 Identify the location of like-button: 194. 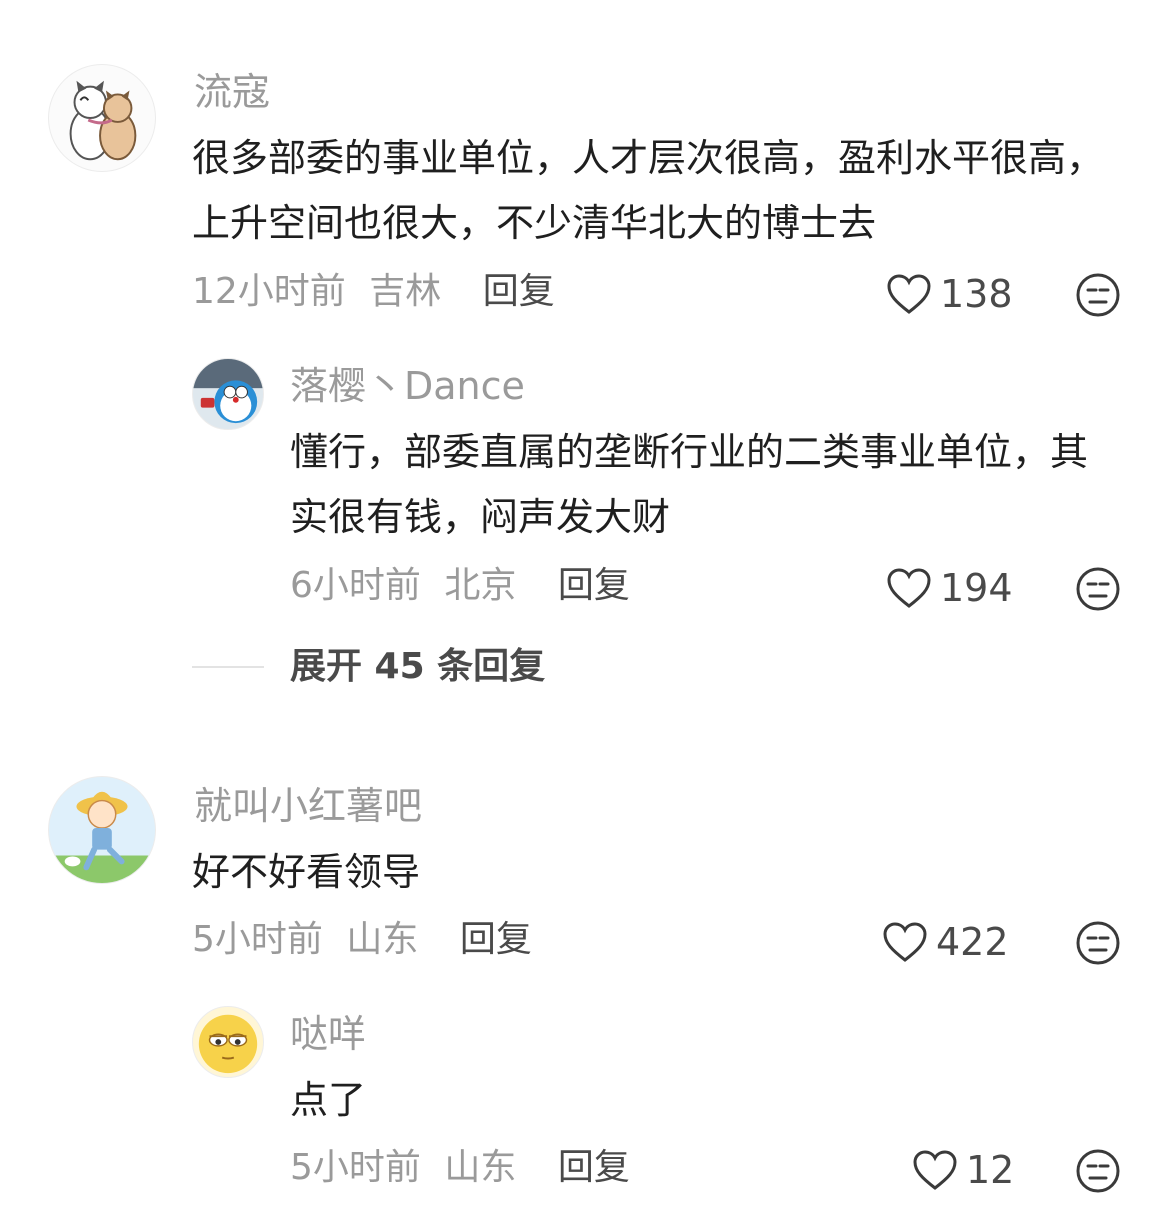
(949, 588).